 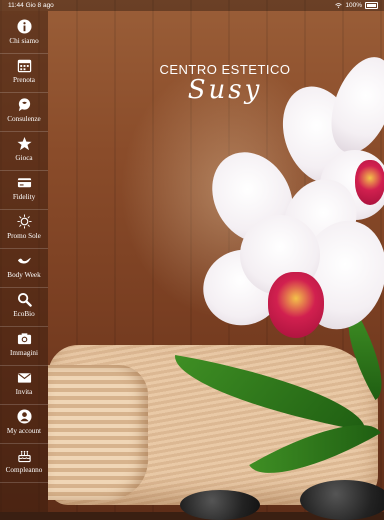 What do you see at coordinates (24, 431) in the screenshot?
I see `sidebar-item-label: My account` at bounding box center [24, 431].